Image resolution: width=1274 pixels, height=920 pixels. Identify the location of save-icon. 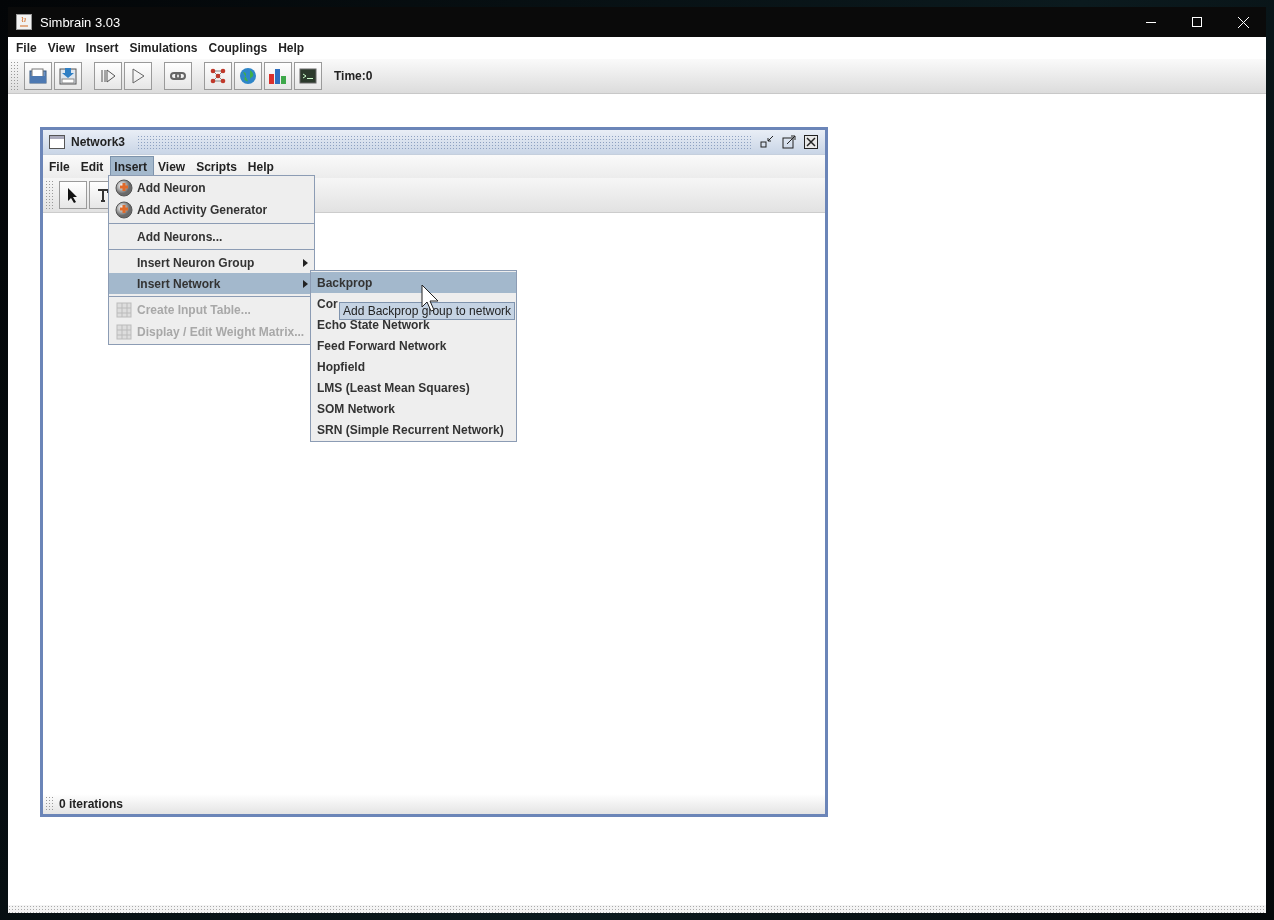
(68, 76).